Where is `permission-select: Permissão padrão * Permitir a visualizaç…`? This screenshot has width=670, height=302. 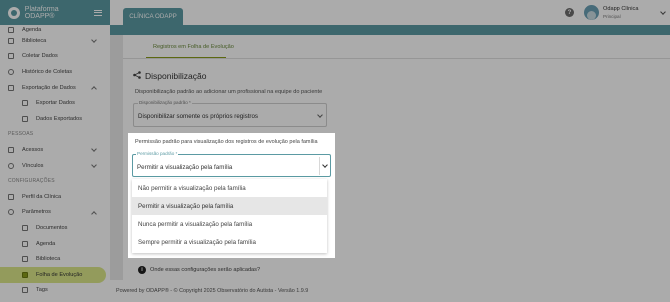
permission-select: Permissão padrão * Permitir a visualizaç… is located at coordinates (231, 164).